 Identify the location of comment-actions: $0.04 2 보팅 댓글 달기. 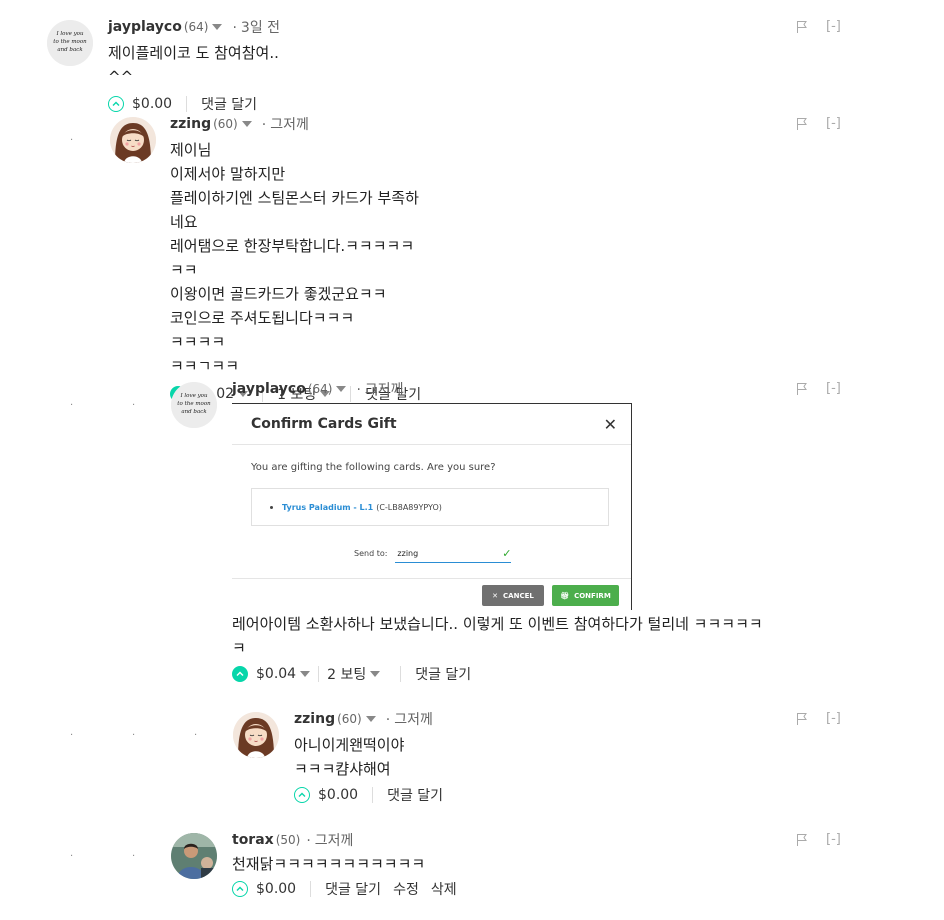
(537, 674).